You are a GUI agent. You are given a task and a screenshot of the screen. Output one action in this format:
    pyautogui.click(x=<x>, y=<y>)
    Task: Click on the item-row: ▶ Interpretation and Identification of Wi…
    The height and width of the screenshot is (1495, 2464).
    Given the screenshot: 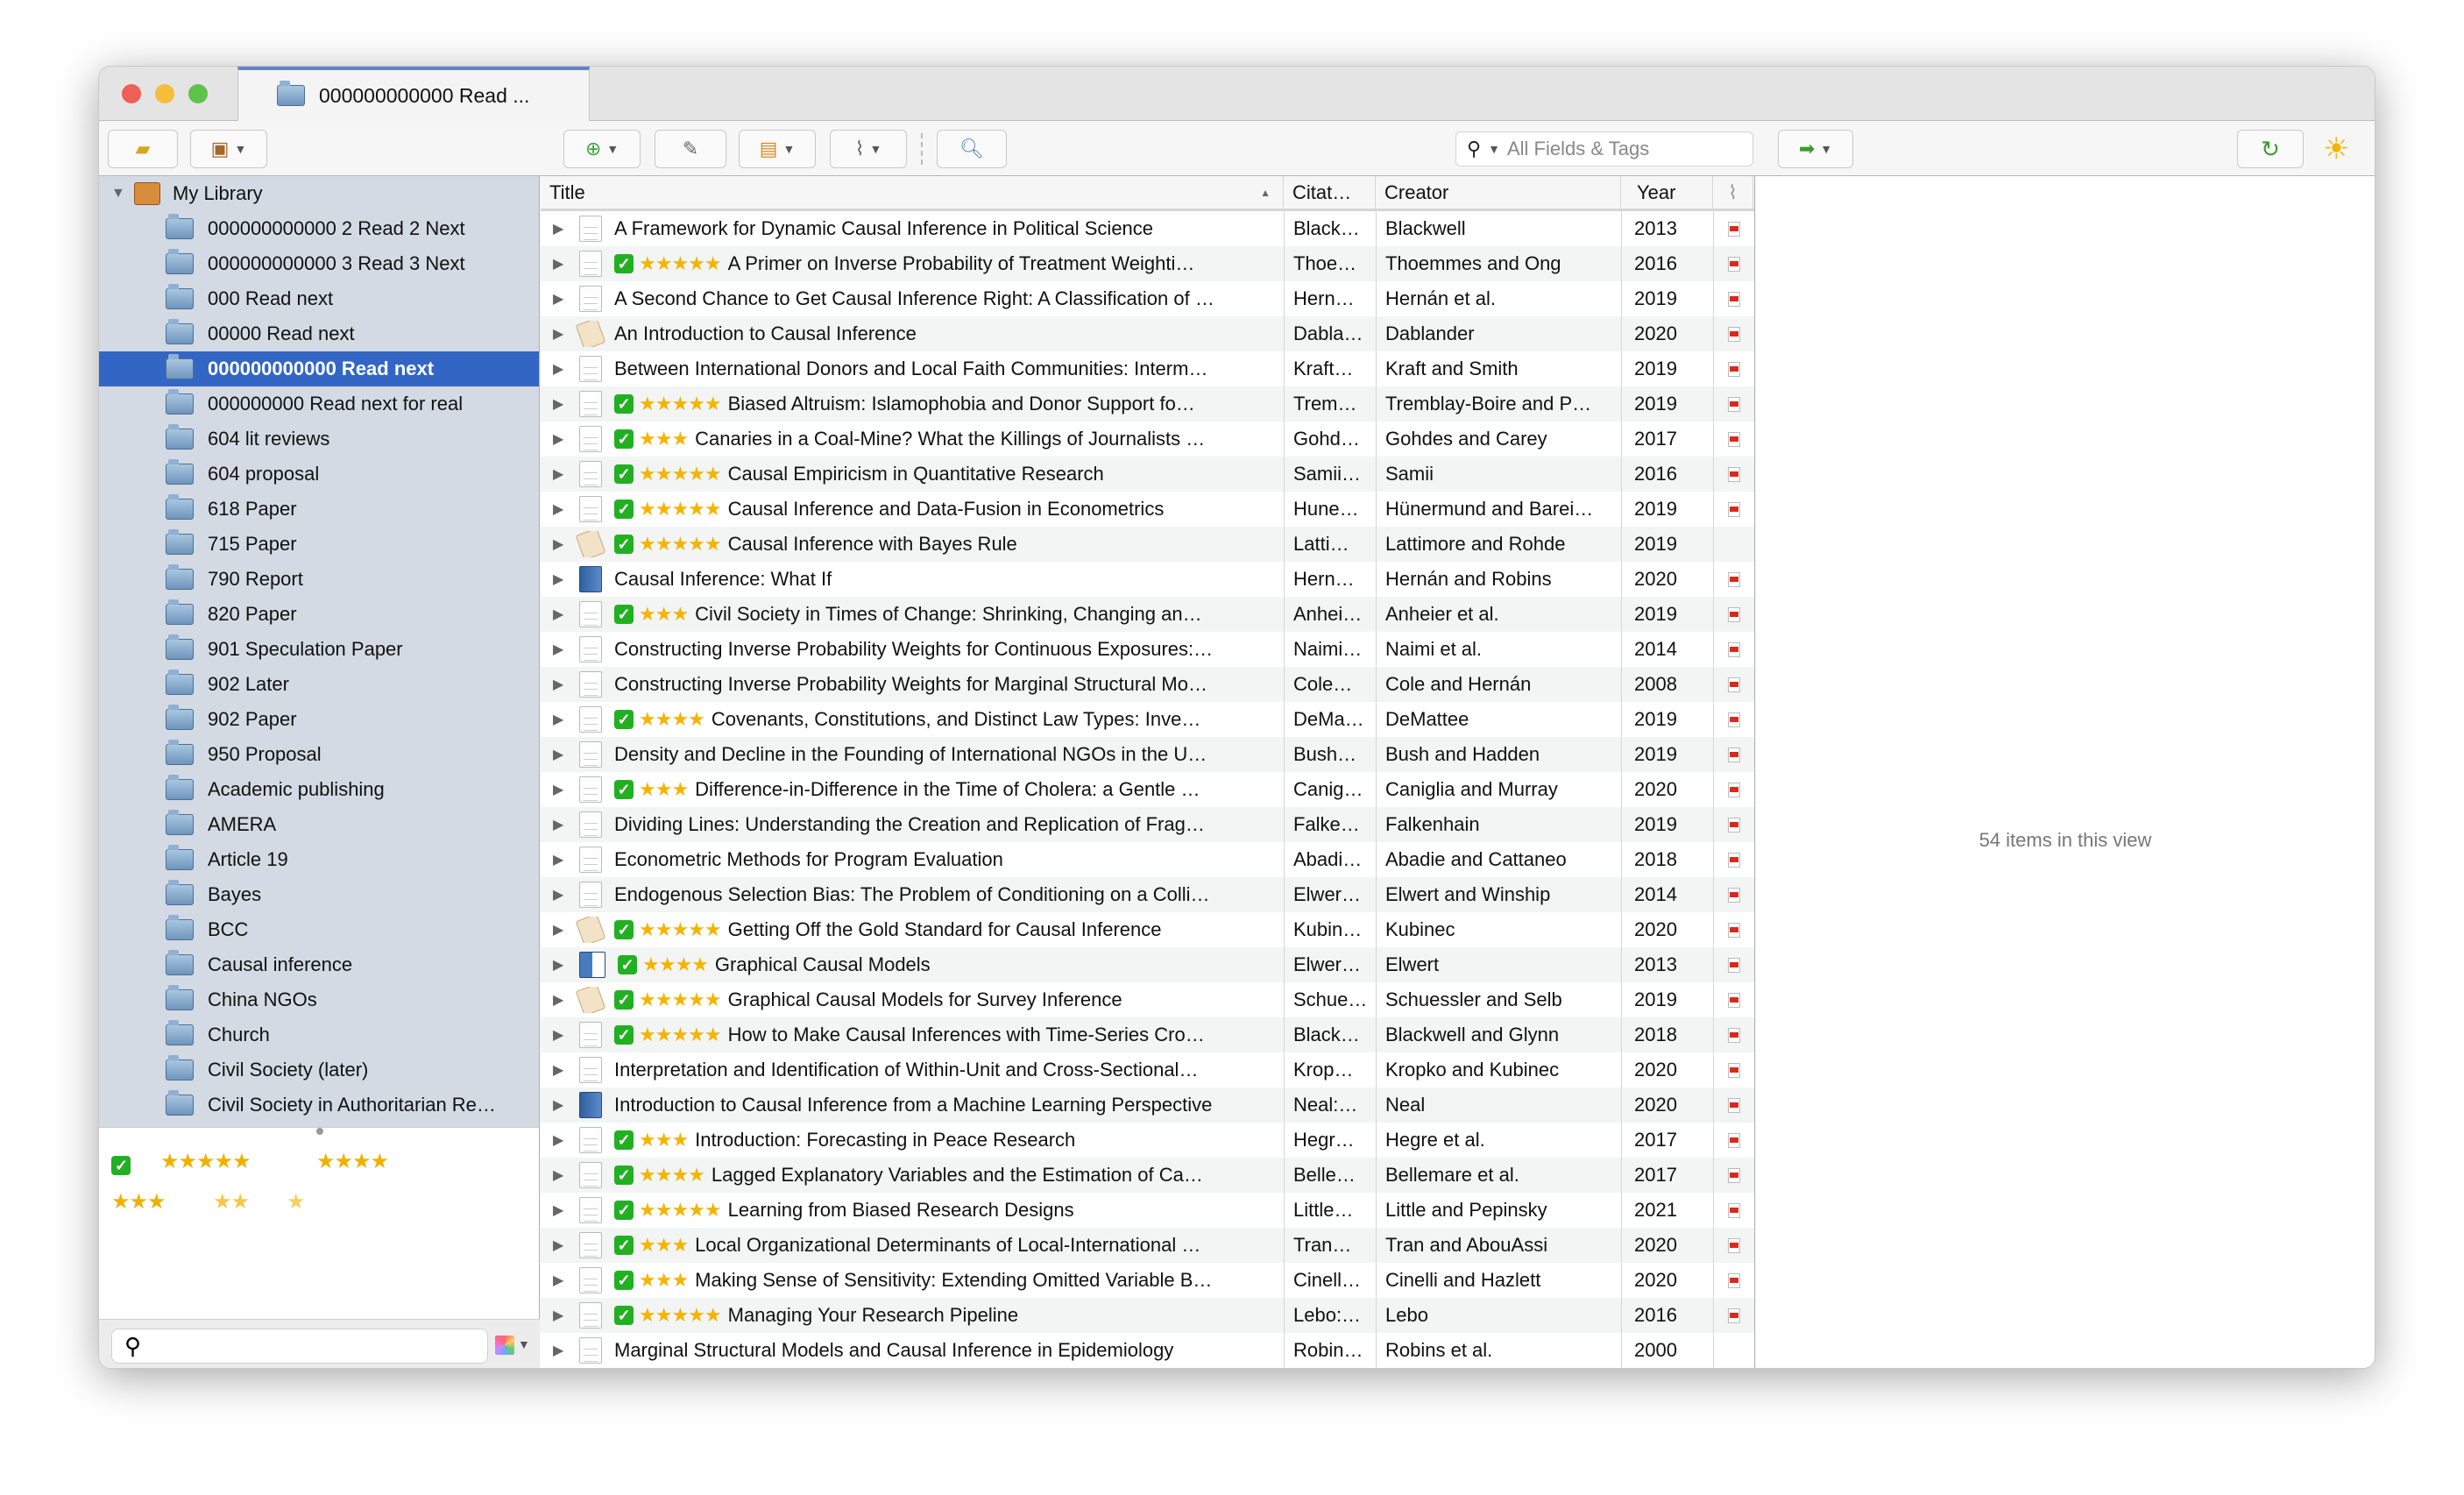 What is the action you would take?
    pyautogui.click(x=1147, y=1070)
    